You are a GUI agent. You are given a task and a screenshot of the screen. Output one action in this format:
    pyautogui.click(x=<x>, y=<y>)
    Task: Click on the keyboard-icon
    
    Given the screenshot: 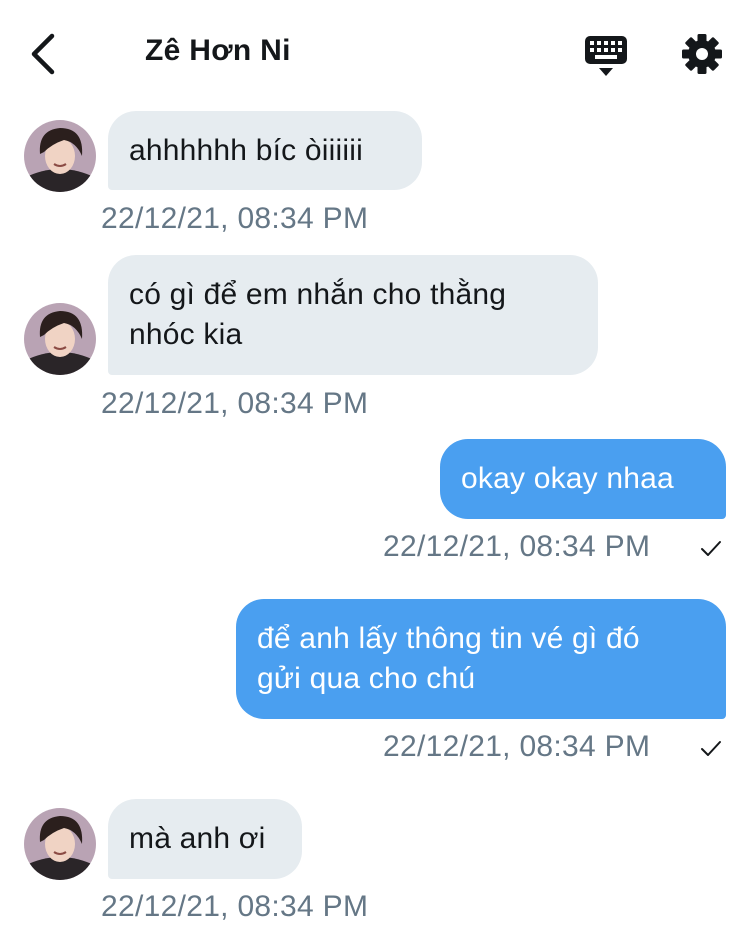 What is the action you would take?
    pyautogui.click(x=606, y=56)
    